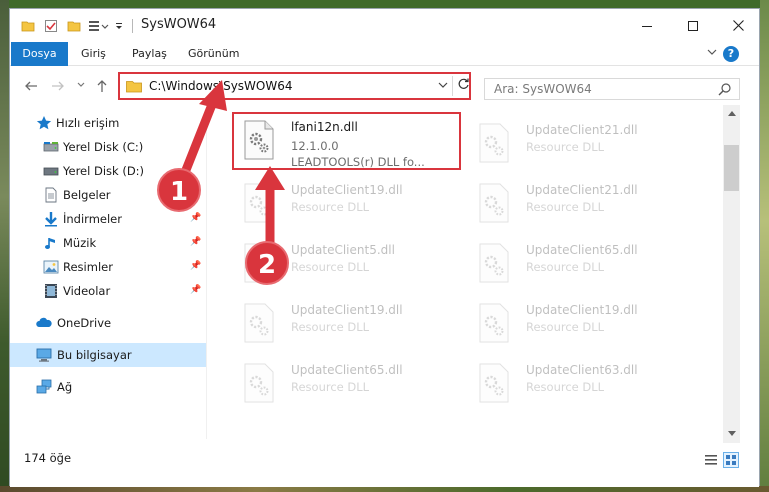  I want to click on annotation-badge-2: 2, so click(267, 263).